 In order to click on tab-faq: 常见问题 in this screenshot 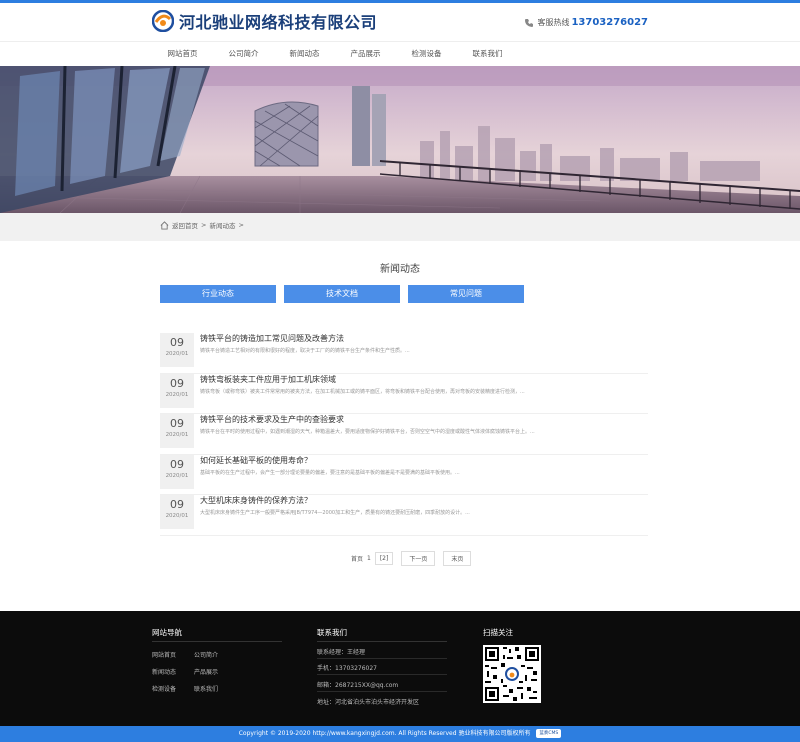, I will do `click(466, 294)`.